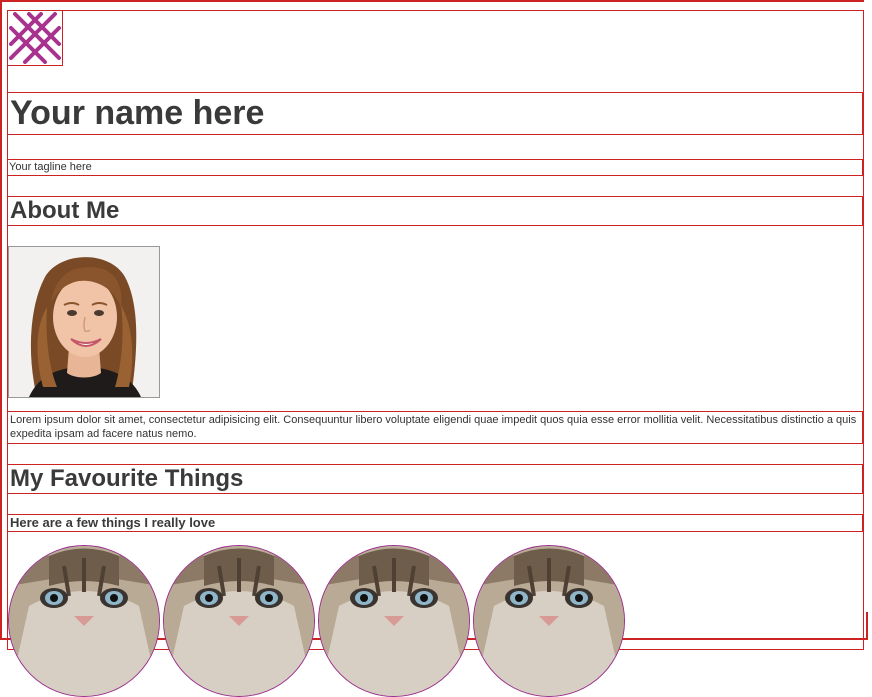  I want to click on window-edge, so click(868, 306).